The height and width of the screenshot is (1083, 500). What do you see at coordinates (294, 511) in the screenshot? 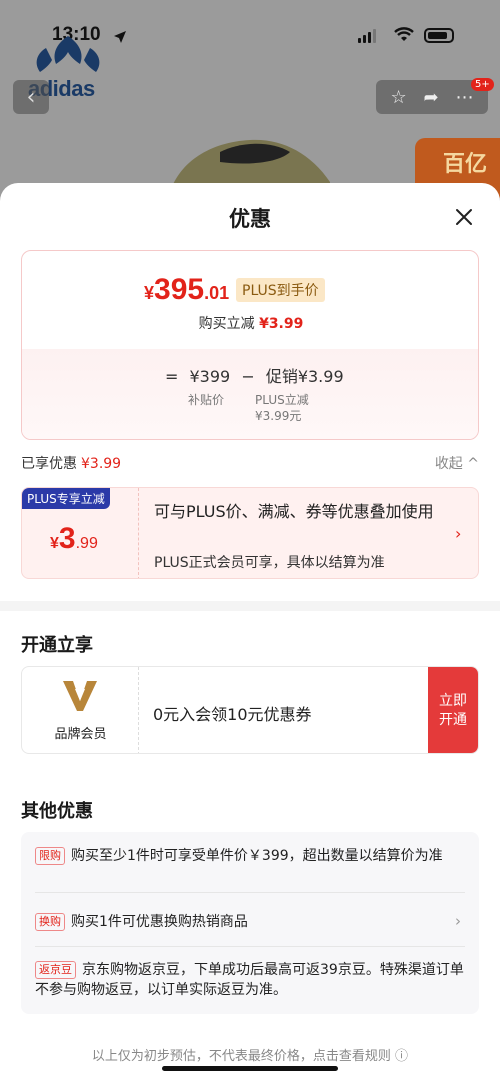
I see `coupon-description: 可与PLUS价、满减、券等优惠叠加使用` at bounding box center [294, 511].